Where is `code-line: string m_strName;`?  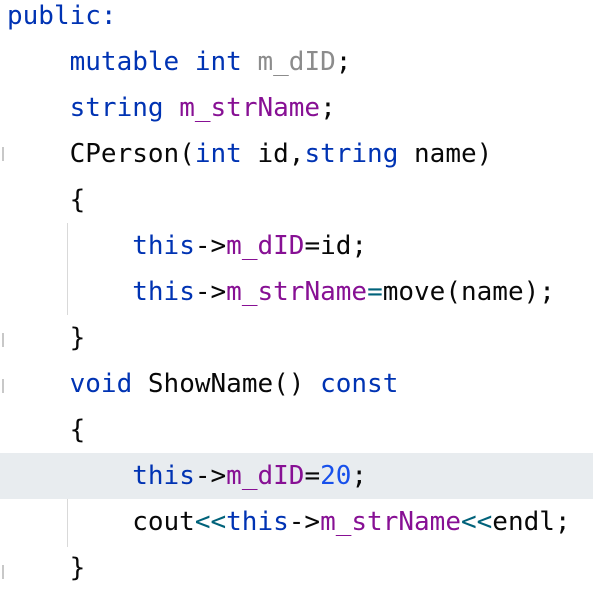
code-line: string m_strName; is located at coordinates (296, 108).